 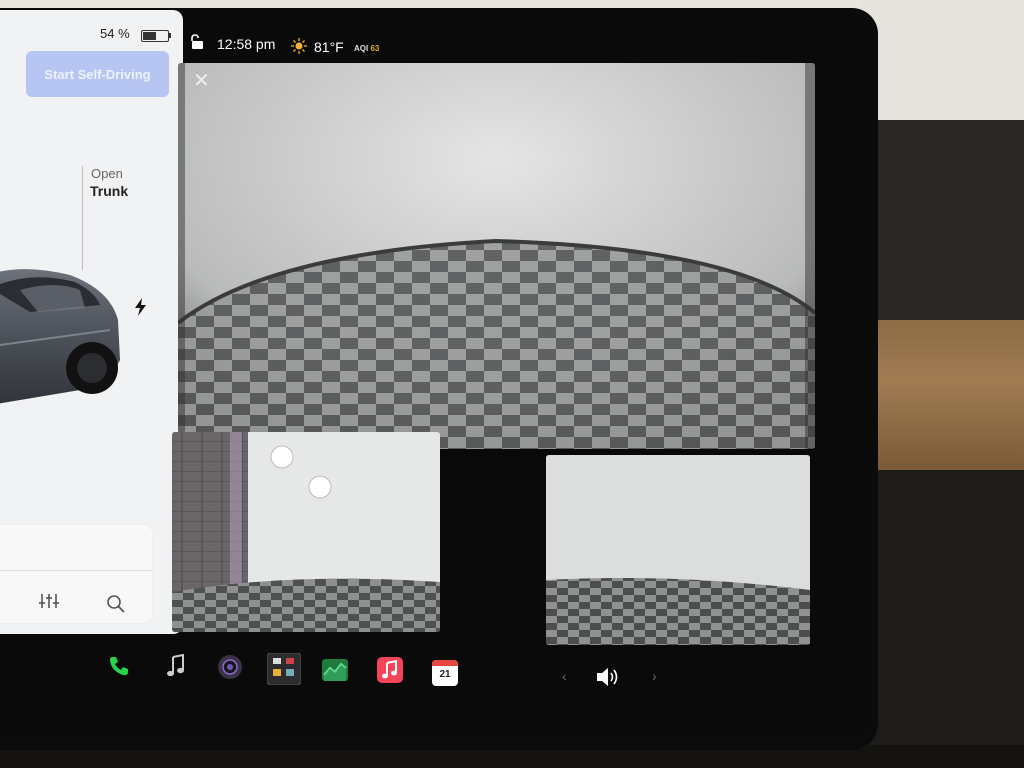 I want to click on sun-icon, so click(x=299, y=46).